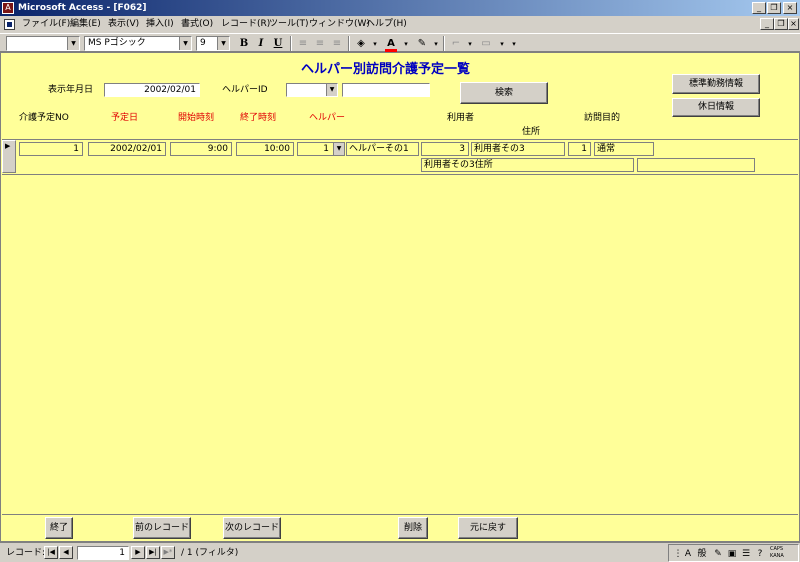 The height and width of the screenshot is (562, 800). What do you see at coordinates (514, 44) in the screenshot?
I see `toolbar-options-icon: ▾` at bounding box center [514, 44].